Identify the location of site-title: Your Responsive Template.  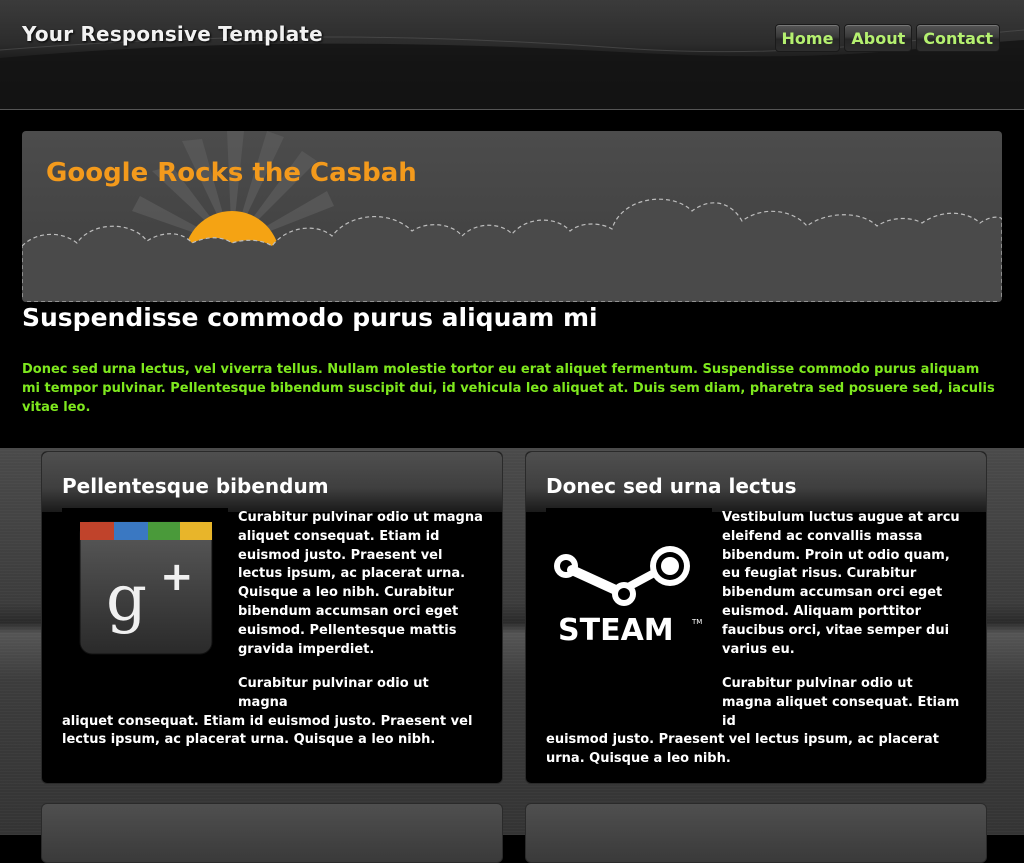
(172, 34).